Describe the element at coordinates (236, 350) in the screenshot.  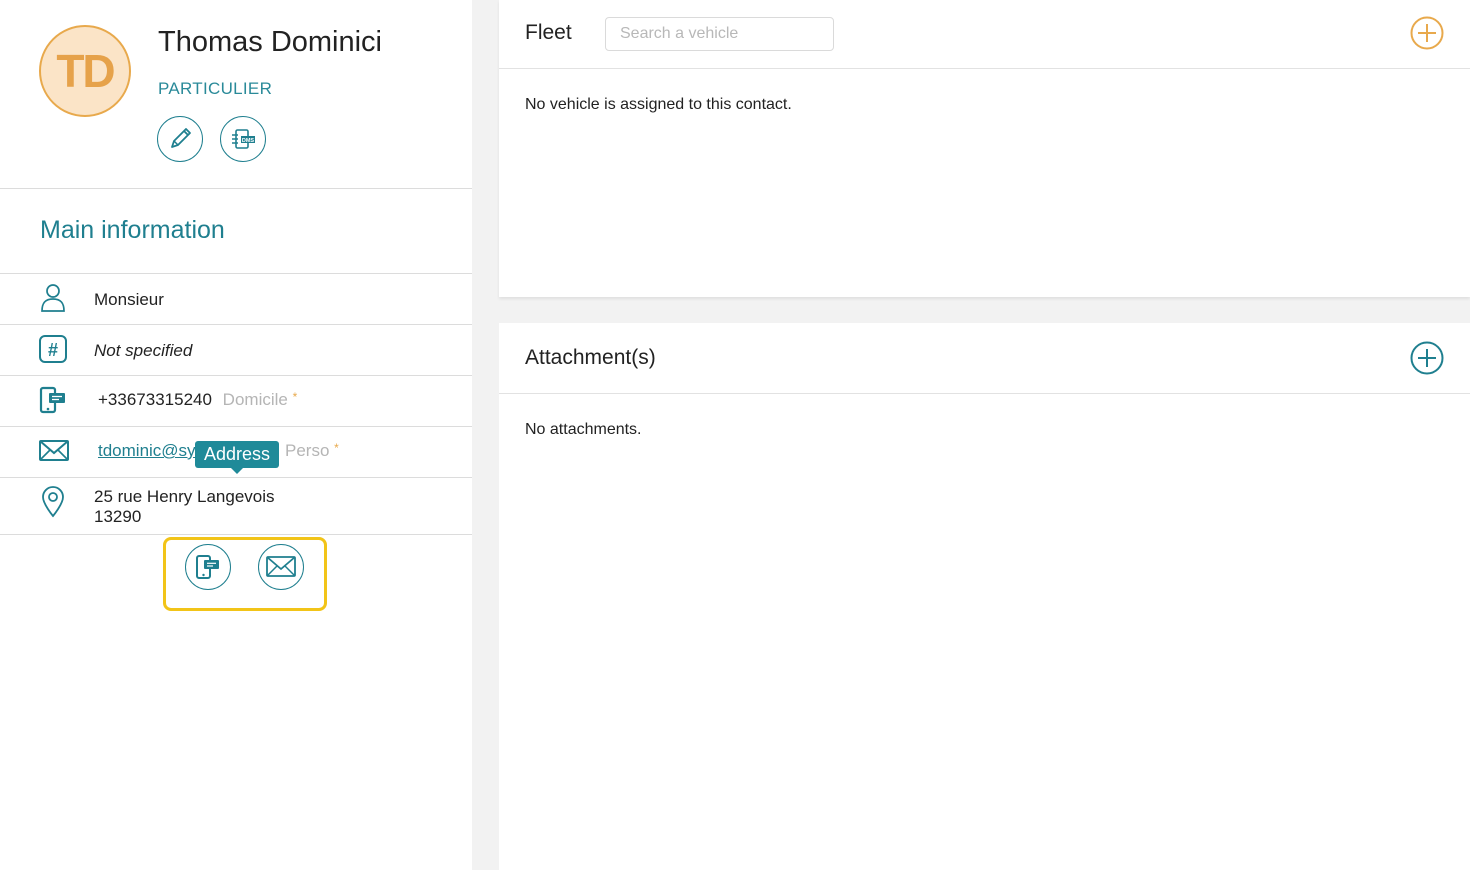
I see `identifier-row: # Not specified` at that location.